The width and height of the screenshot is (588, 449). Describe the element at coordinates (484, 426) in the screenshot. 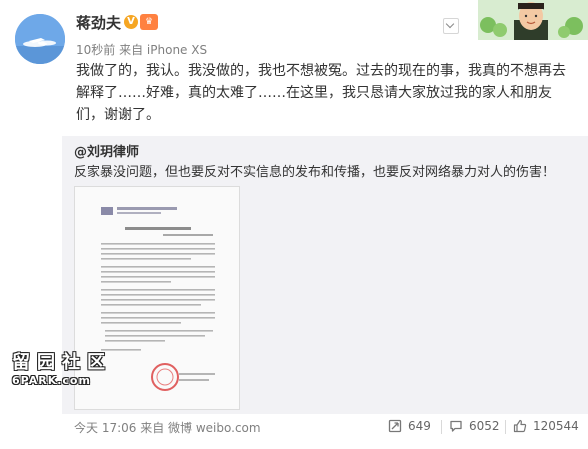

I see `comment-count: 6052` at that location.